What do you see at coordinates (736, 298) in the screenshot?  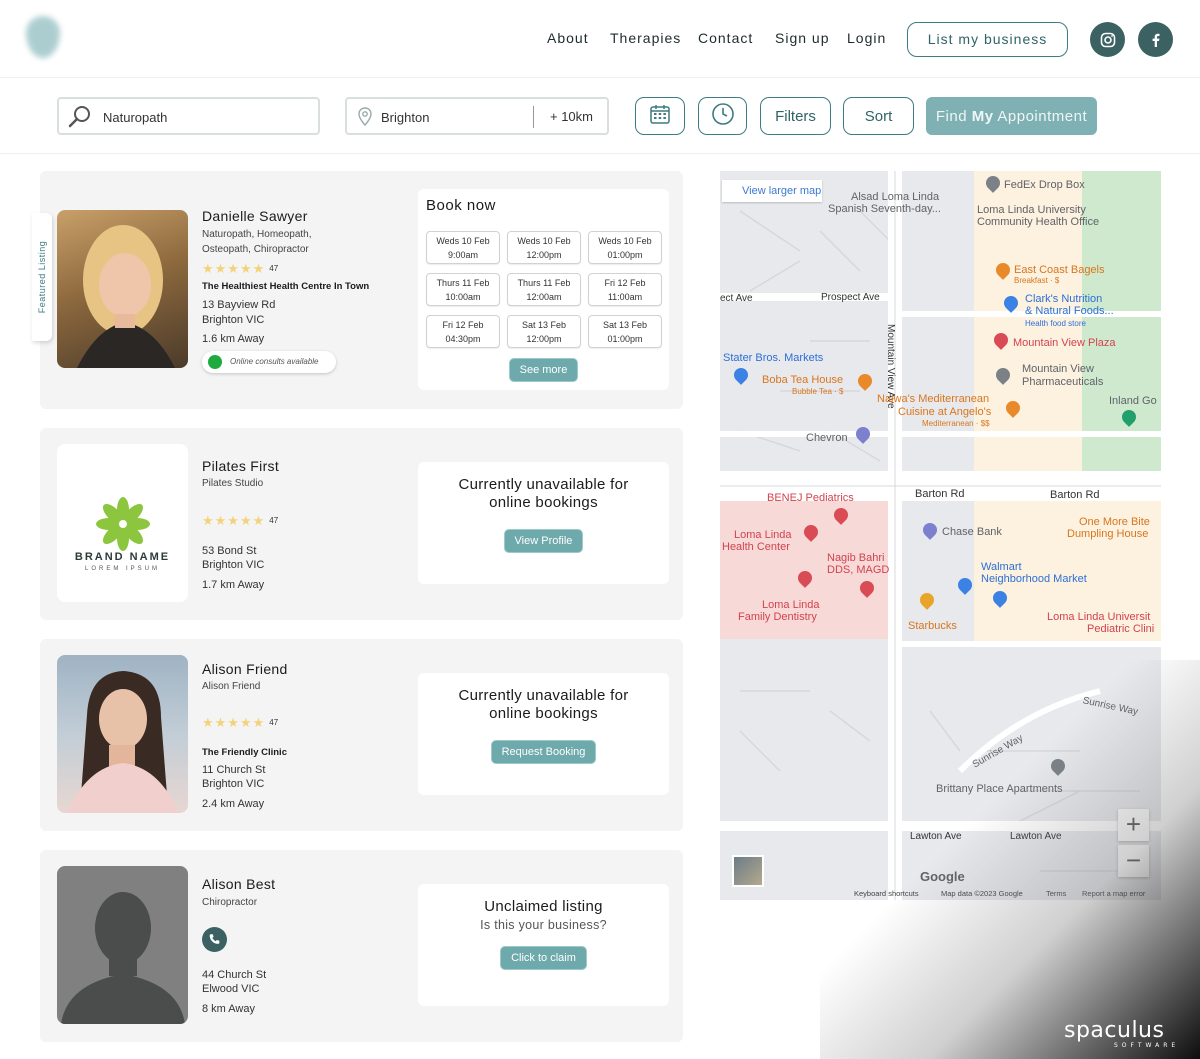 I see `map-label: ect Ave` at bounding box center [736, 298].